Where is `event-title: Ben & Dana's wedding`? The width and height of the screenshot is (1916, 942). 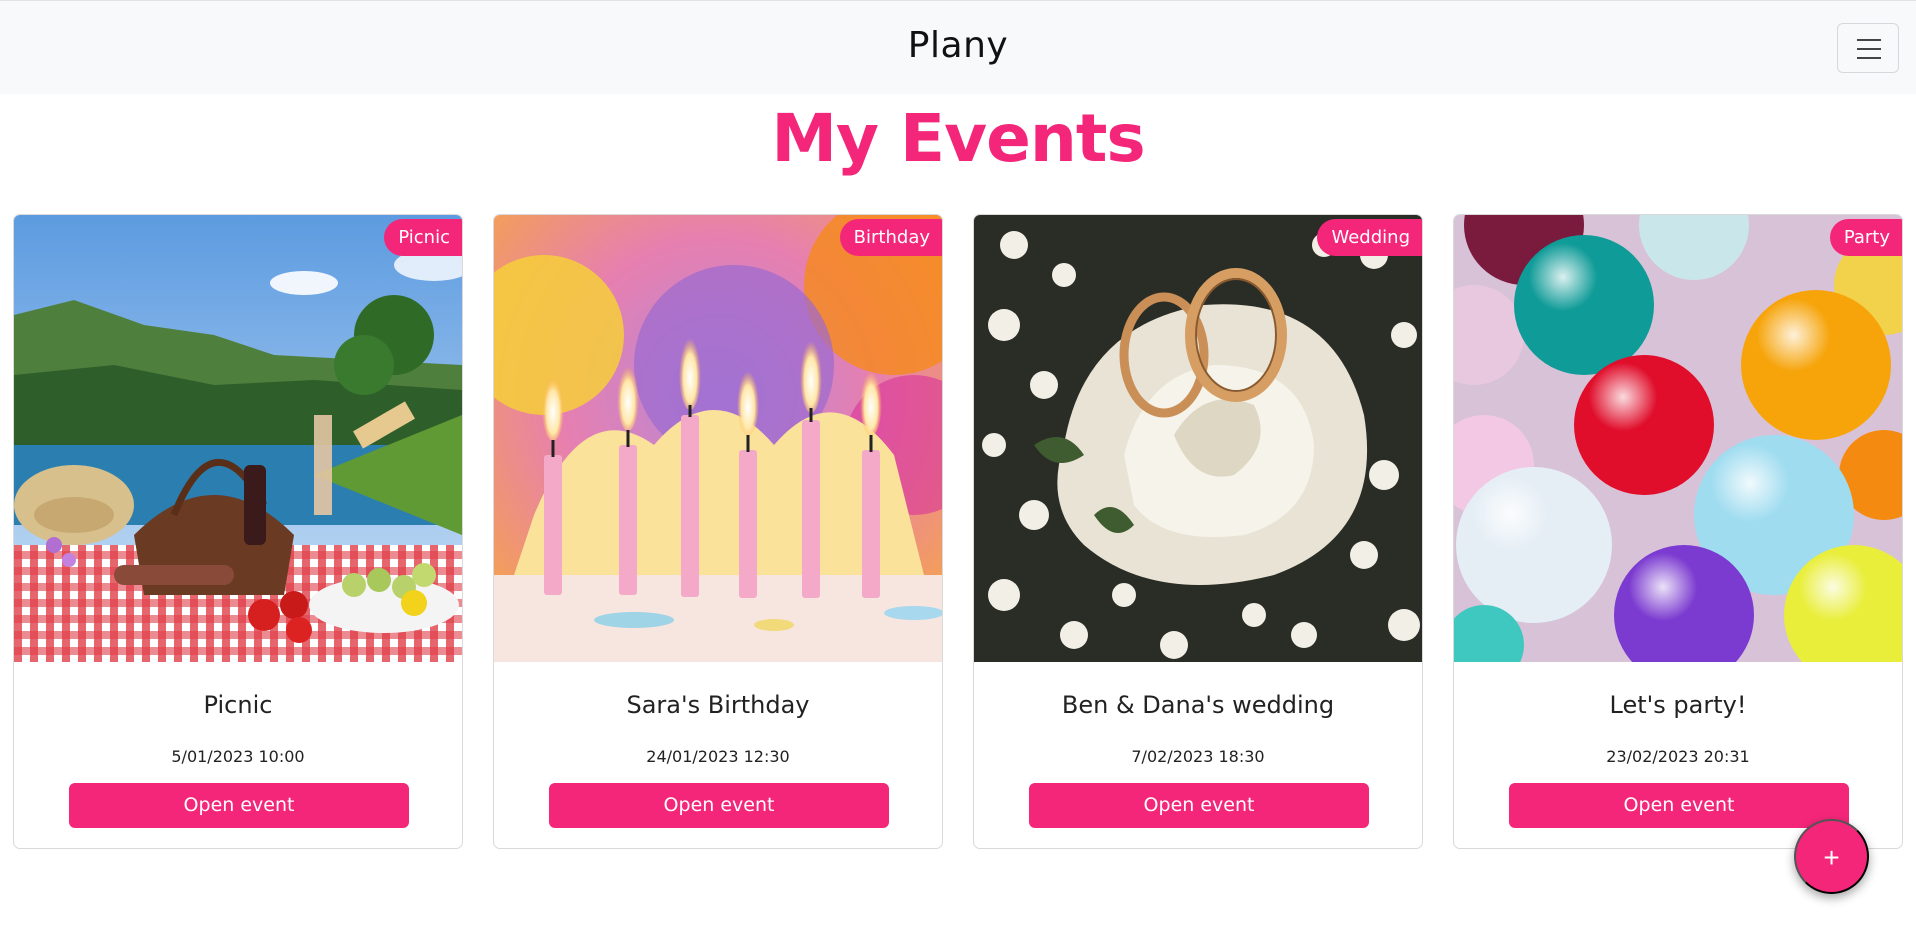
event-title: Ben & Dana's wedding is located at coordinates (1198, 705).